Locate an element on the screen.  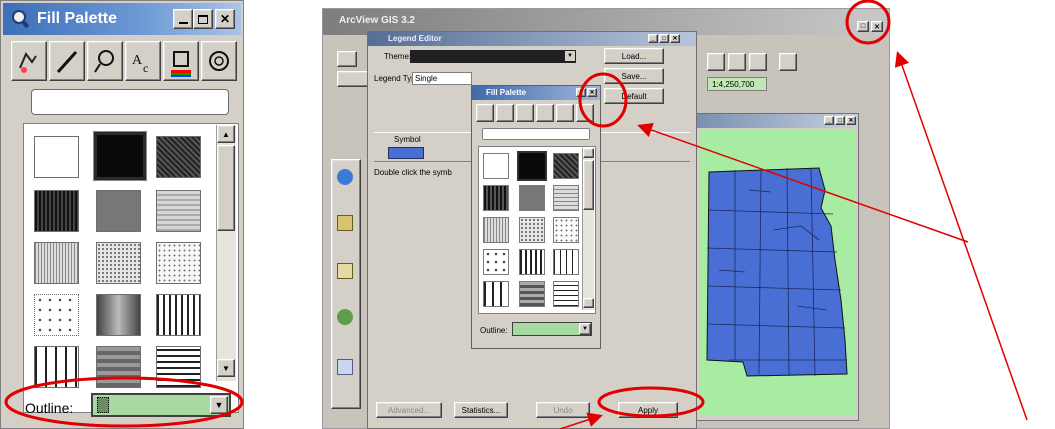
symbol-name-field is located at coordinates (130, 102).